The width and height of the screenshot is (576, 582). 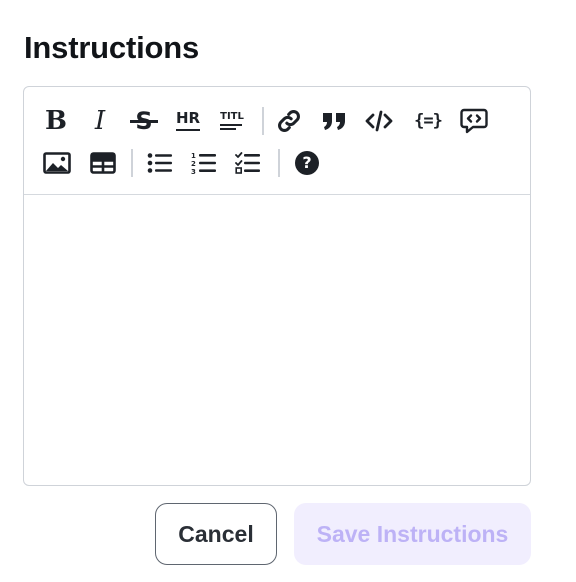 I want to click on image-icon, so click(x=57, y=163).